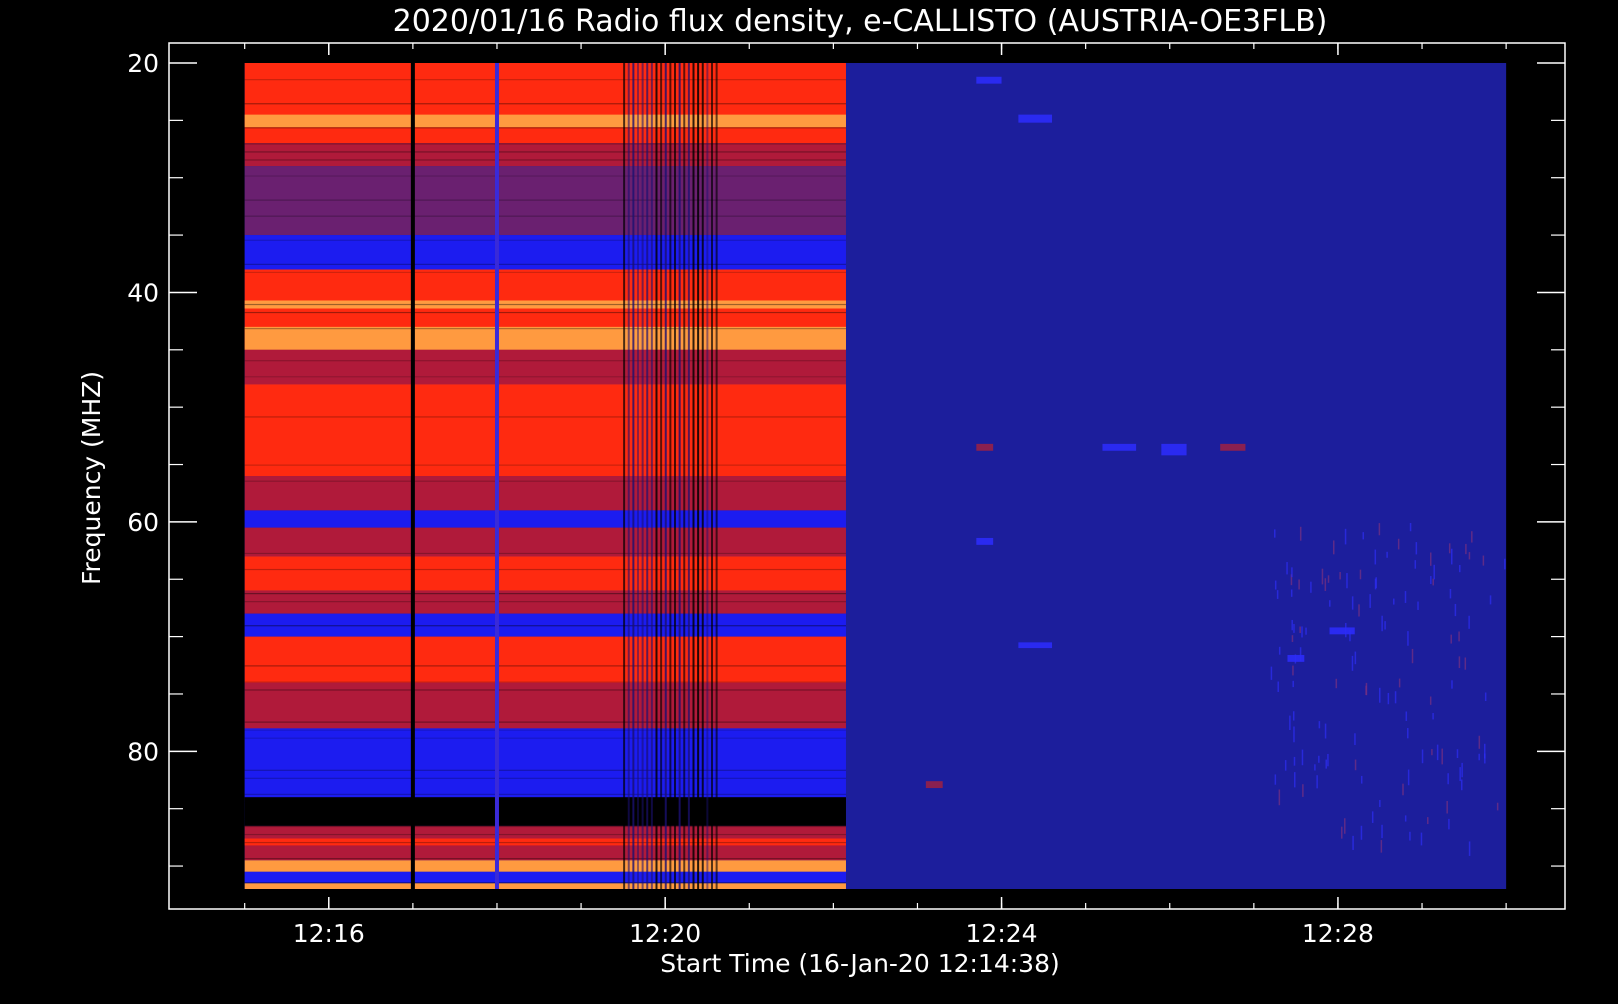 The image size is (1618, 1004). What do you see at coordinates (1338, 933) in the screenshot?
I see `x-tick-label-3: 12:28` at bounding box center [1338, 933].